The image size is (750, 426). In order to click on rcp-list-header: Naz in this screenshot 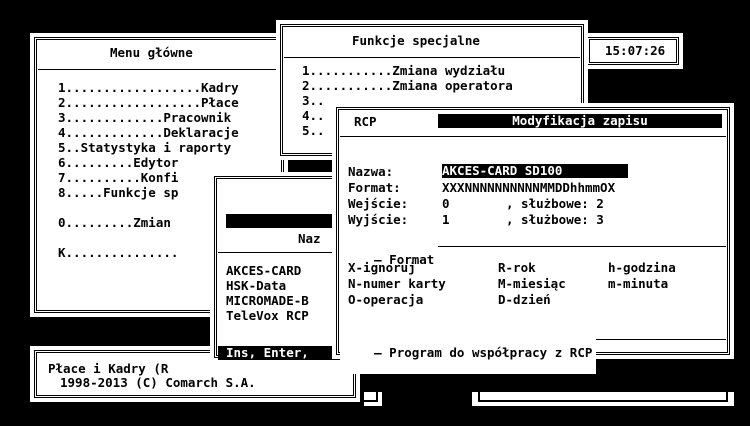, I will do `click(309, 238)`.